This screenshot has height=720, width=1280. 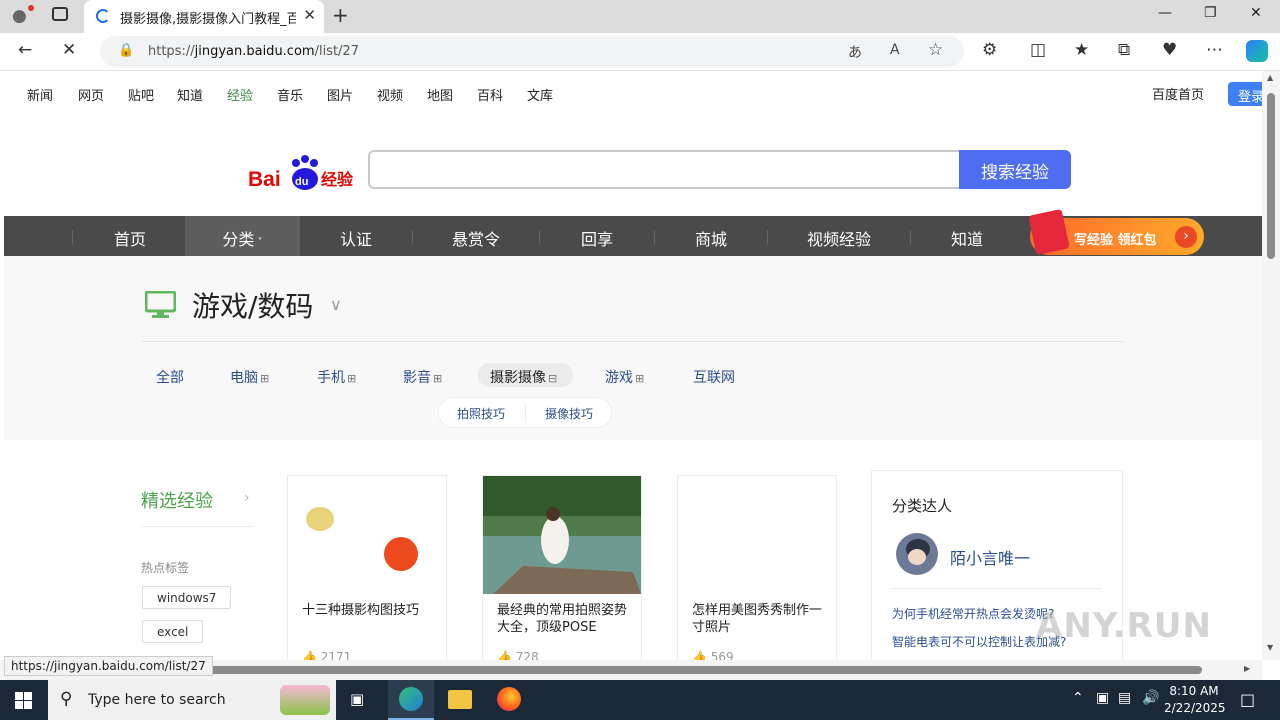 I want to click on exp-card: 最经典的常用拍照姿势大全，顶级POSE 👍 728, so click(x=562, y=567).